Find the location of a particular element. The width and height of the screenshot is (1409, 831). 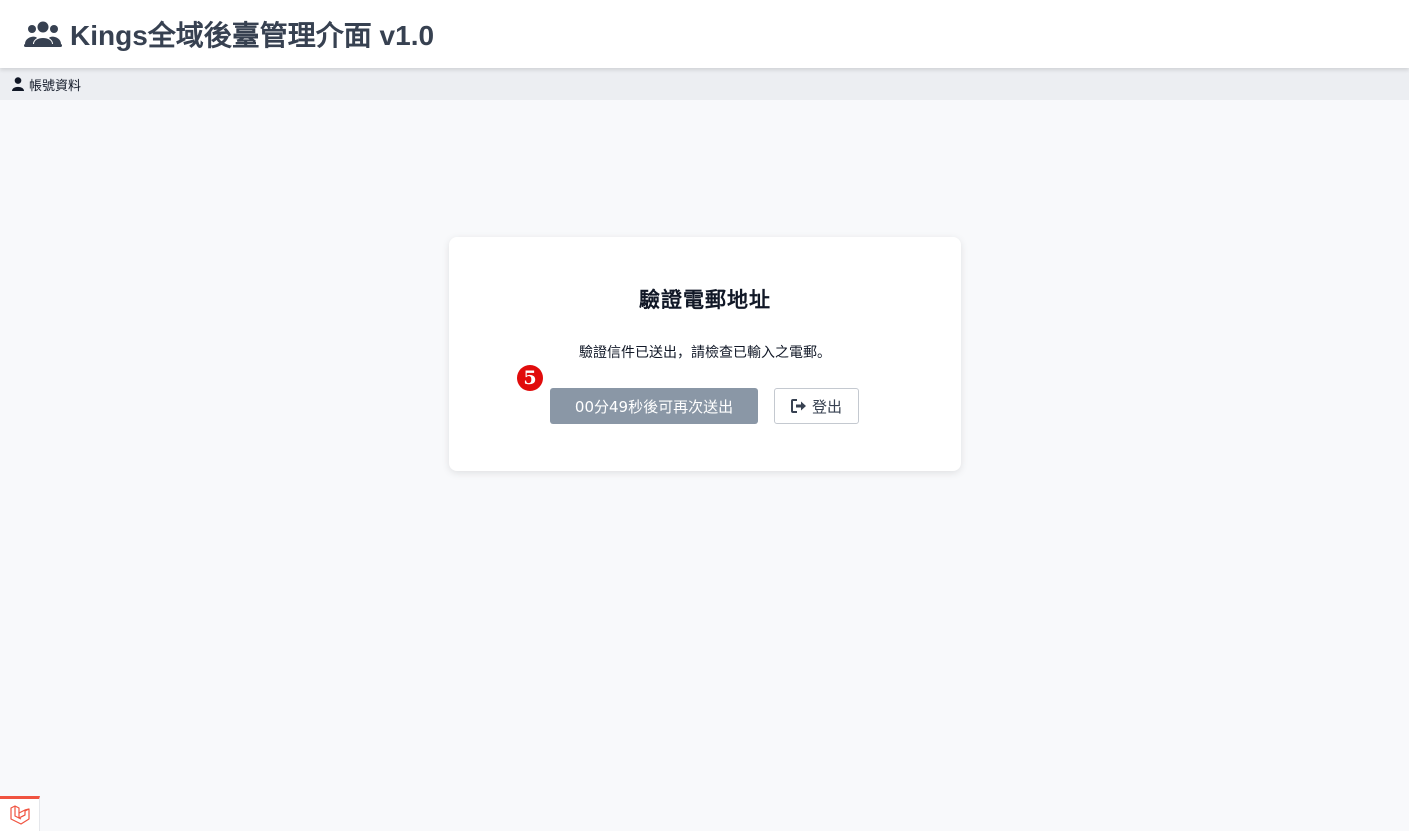

sub-navigation: 帳號資料 is located at coordinates (704, 84).